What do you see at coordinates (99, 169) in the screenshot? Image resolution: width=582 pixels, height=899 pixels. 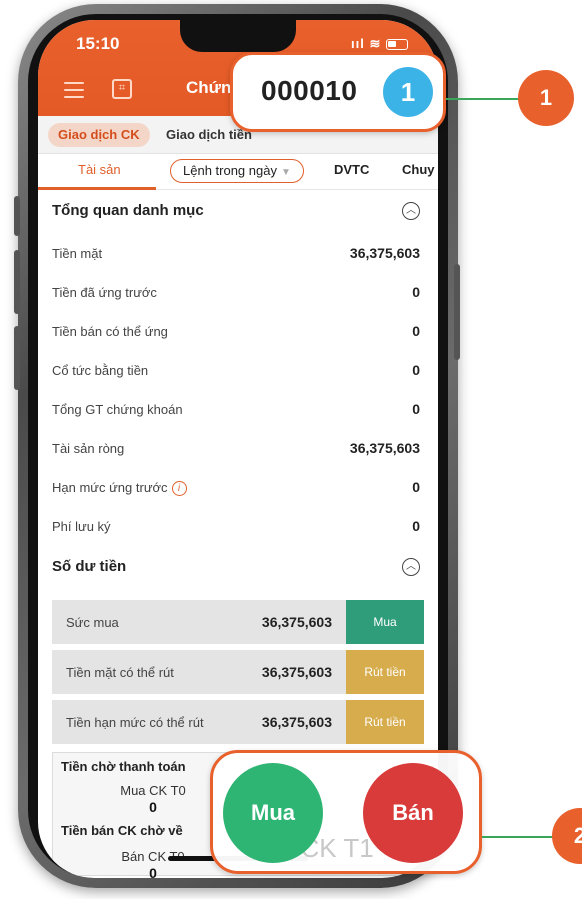 I see `tab-assets: Tài sản` at bounding box center [99, 169].